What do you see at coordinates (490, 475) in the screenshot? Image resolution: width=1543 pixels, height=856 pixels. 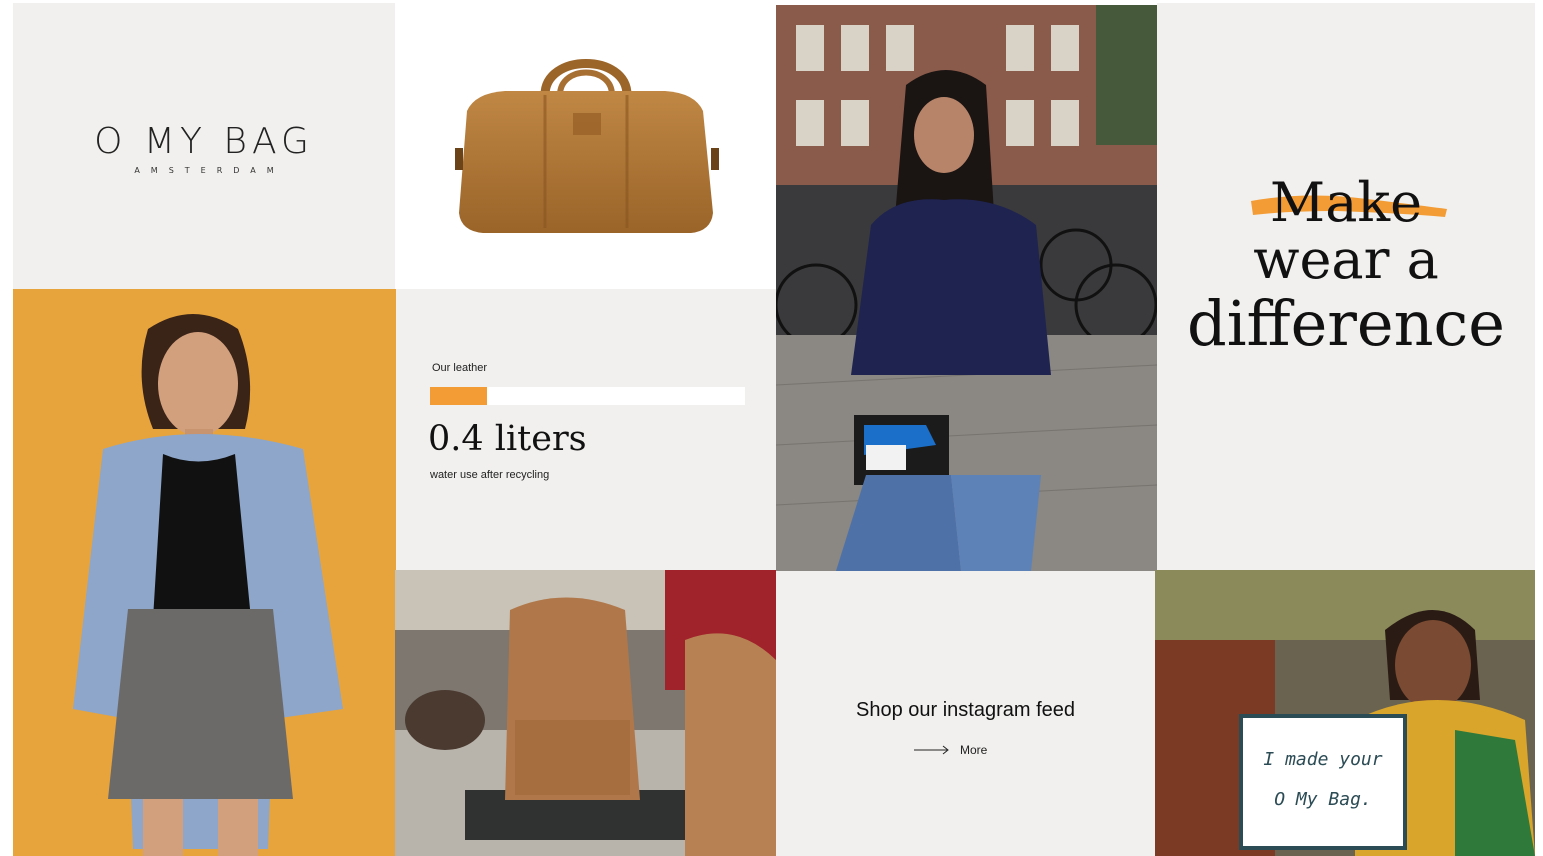 I see `stats-caption: water use after recycling` at bounding box center [490, 475].